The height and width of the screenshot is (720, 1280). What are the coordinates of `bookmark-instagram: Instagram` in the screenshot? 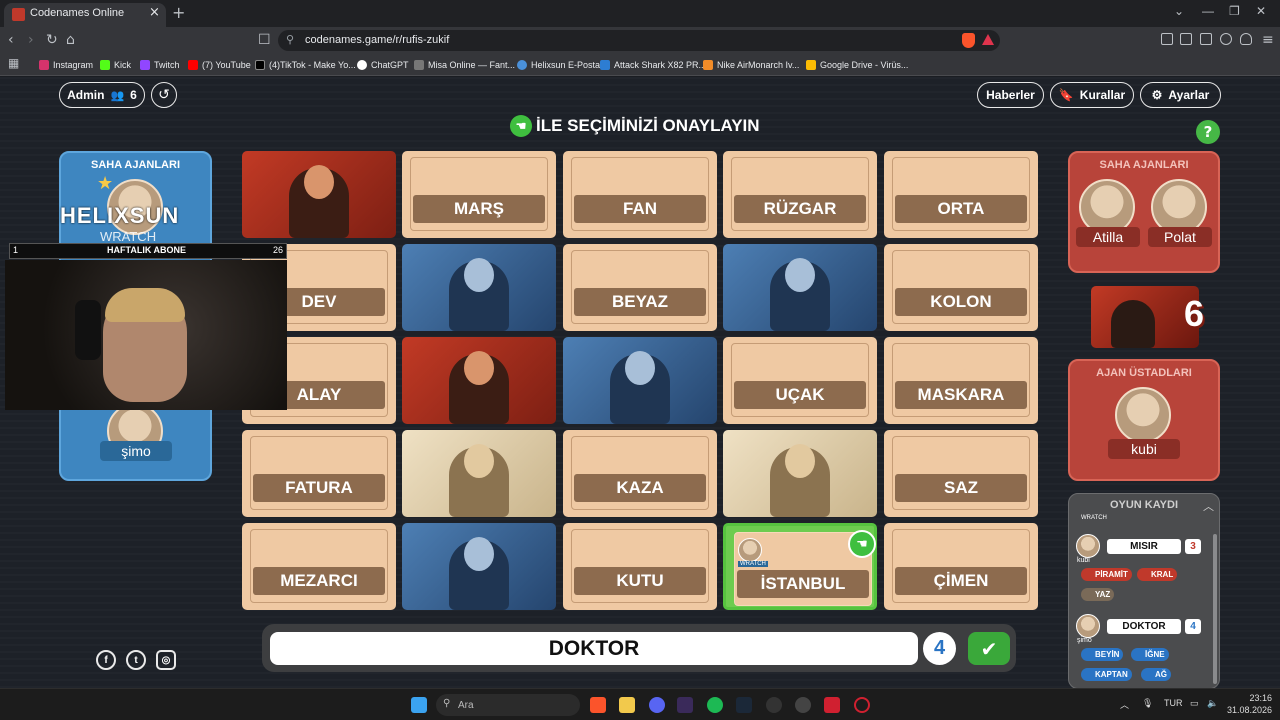 It's located at (66, 65).